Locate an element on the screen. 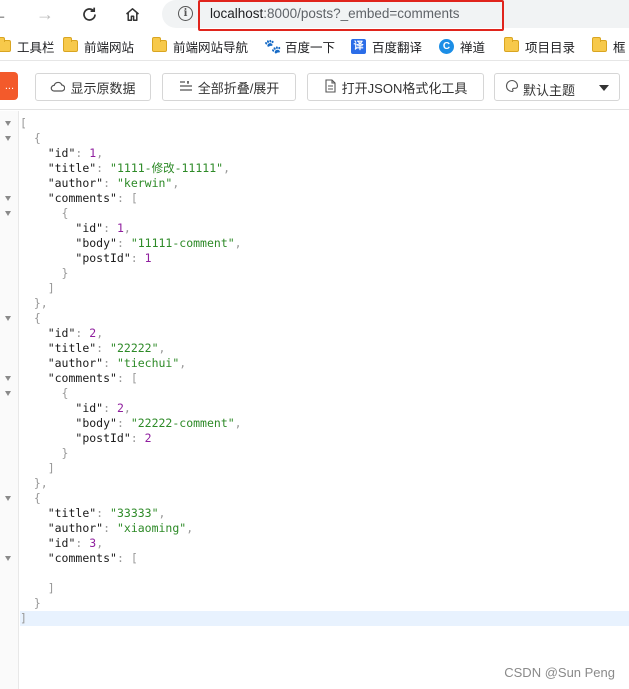 This screenshot has height=689, width=629. back-arrow-icon: ← is located at coordinates (4, 14).